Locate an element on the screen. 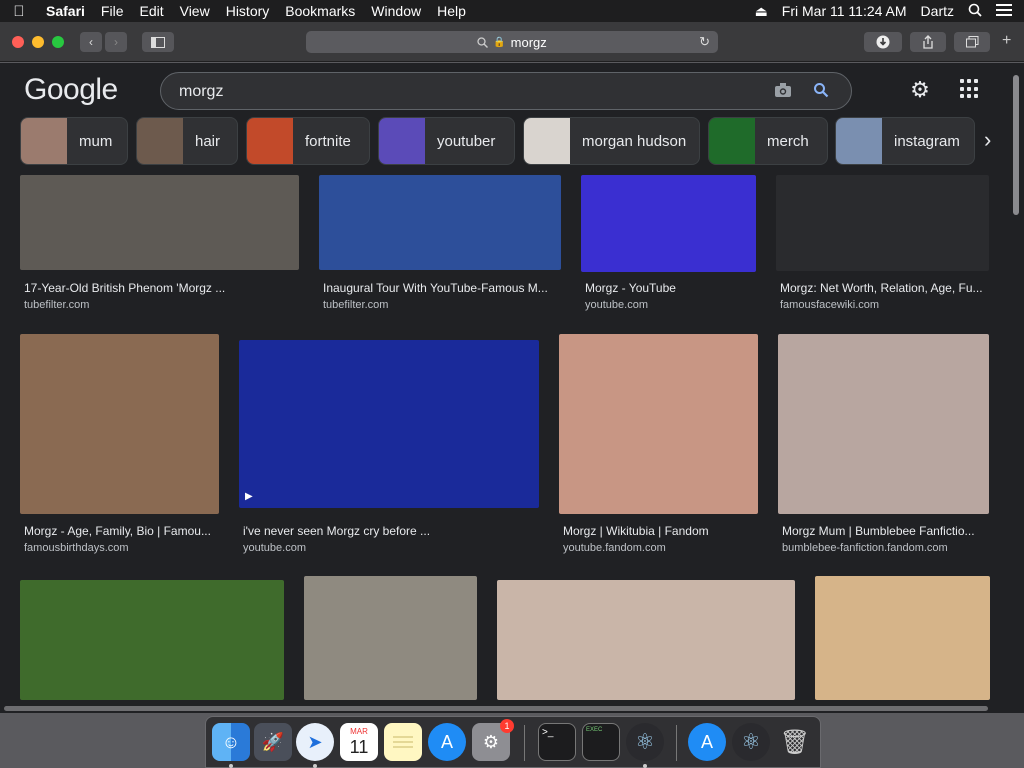 The height and width of the screenshot is (768, 1024). spotlight-search-icon is located at coordinates (975, 11).